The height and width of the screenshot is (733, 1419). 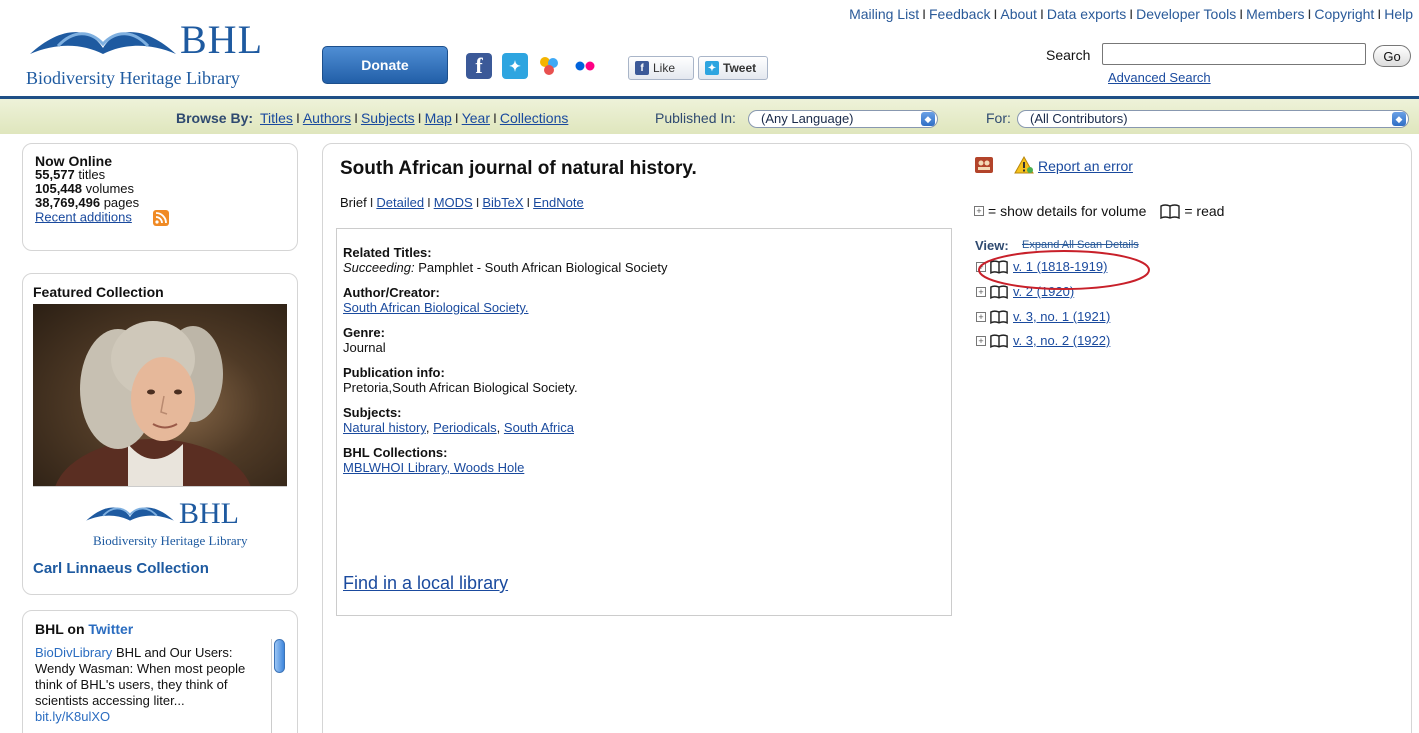 What do you see at coordinates (1186, 14) in the screenshot?
I see `top-link-developer-tools: Developer Tools` at bounding box center [1186, 14].